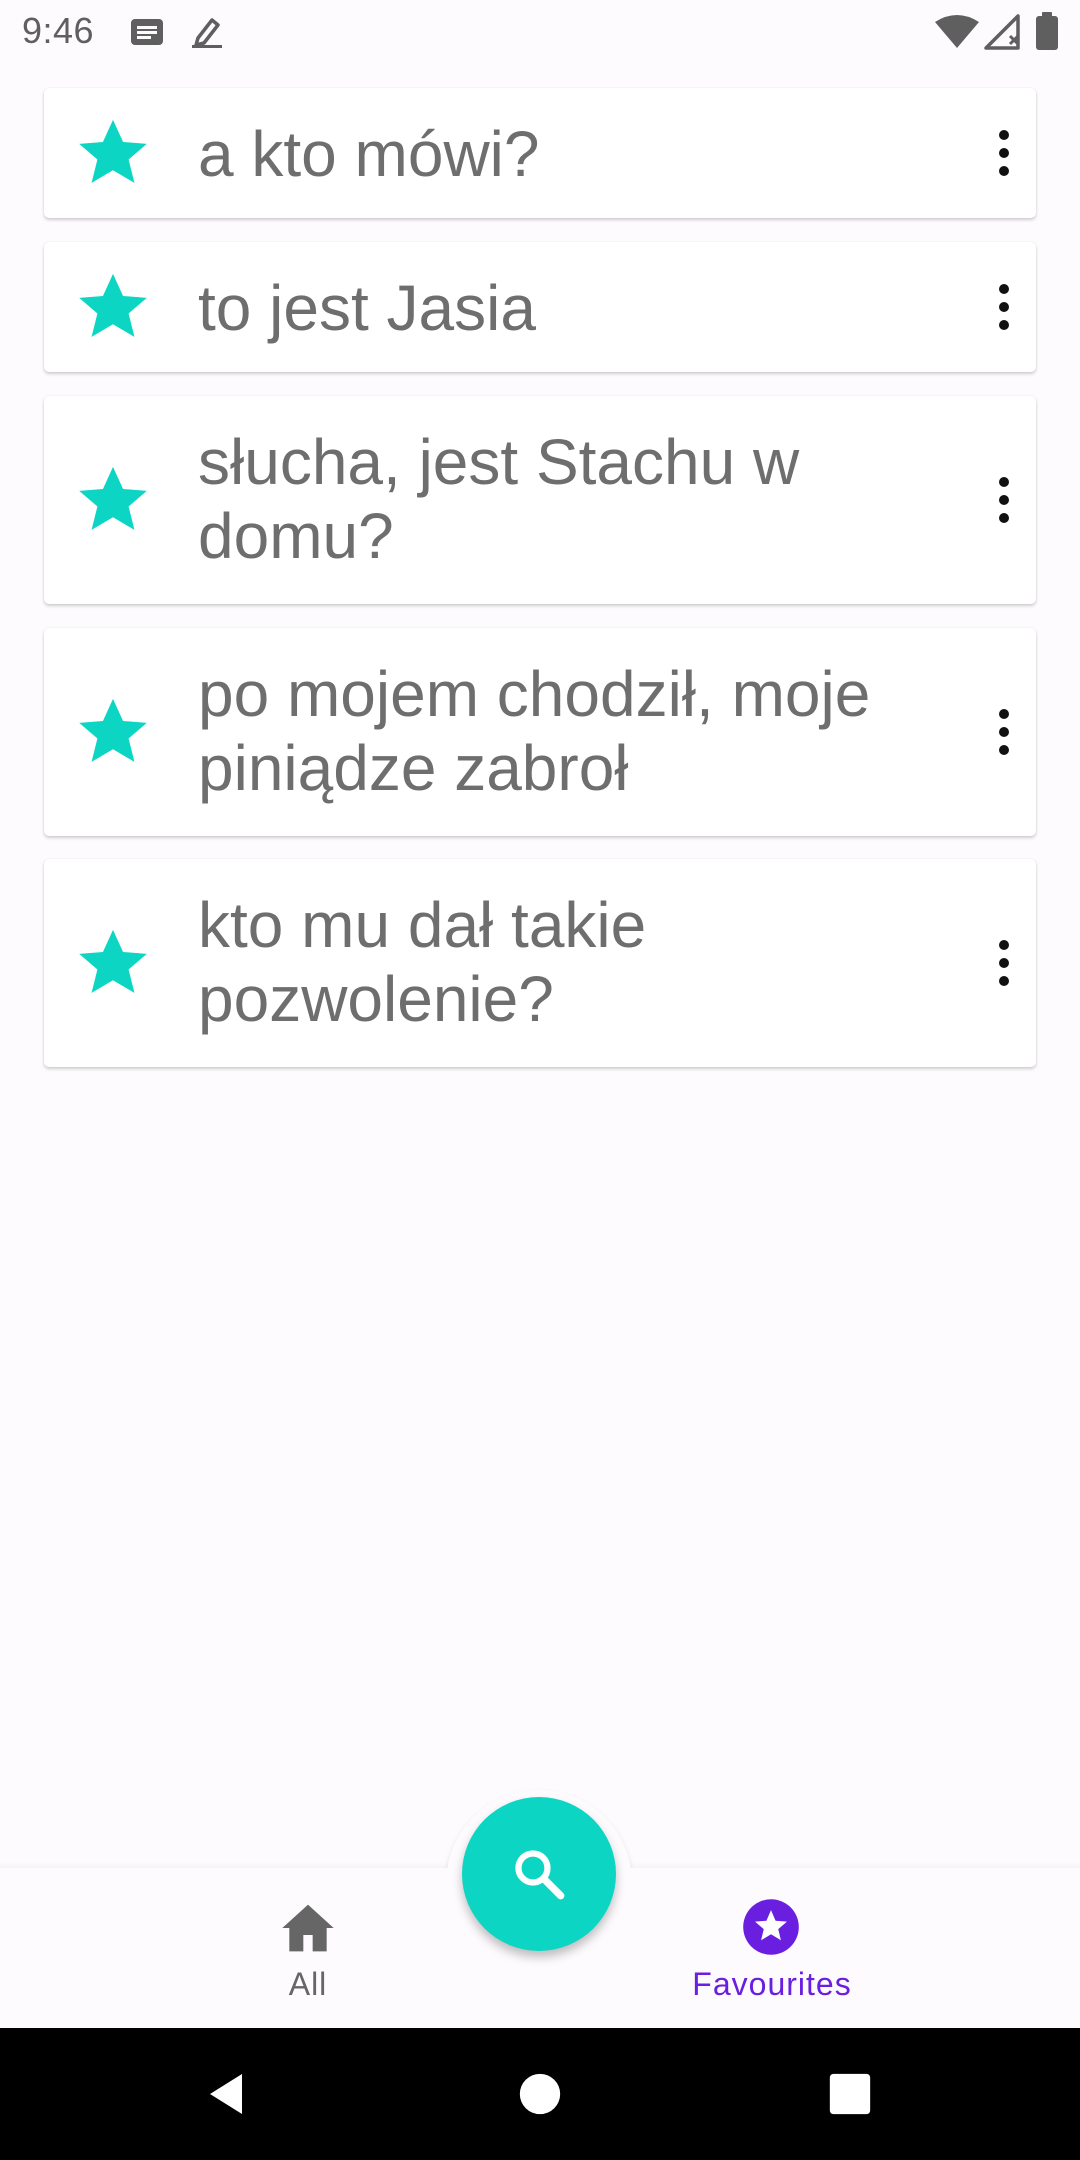 This screenshot has height=2160, width=1080. I want to click on phrase-card: to jest Jasia, so click(540, 307).